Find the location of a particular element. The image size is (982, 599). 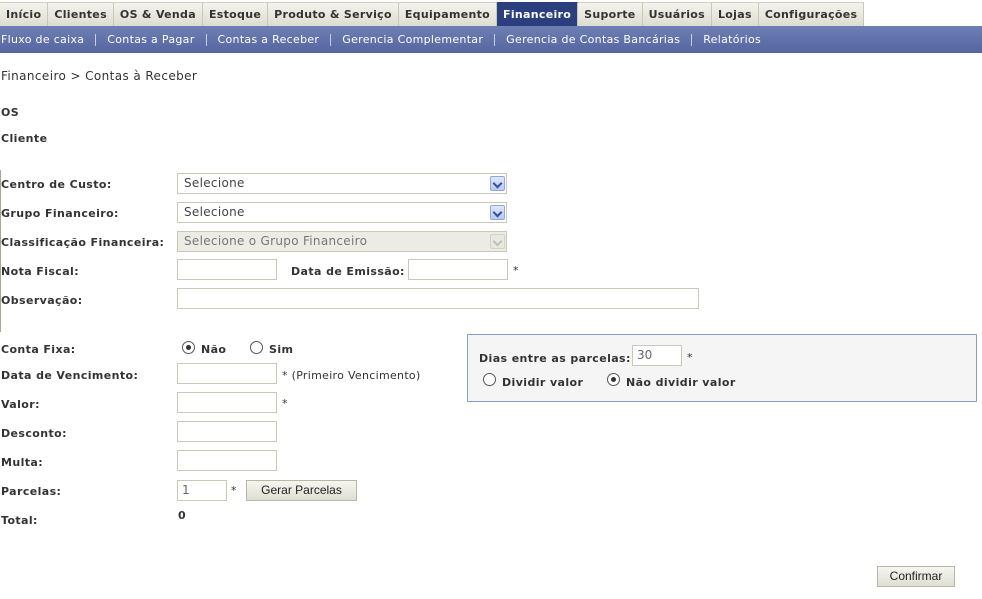

dias-parcelas-required: * is located at coordinates (690, 357).